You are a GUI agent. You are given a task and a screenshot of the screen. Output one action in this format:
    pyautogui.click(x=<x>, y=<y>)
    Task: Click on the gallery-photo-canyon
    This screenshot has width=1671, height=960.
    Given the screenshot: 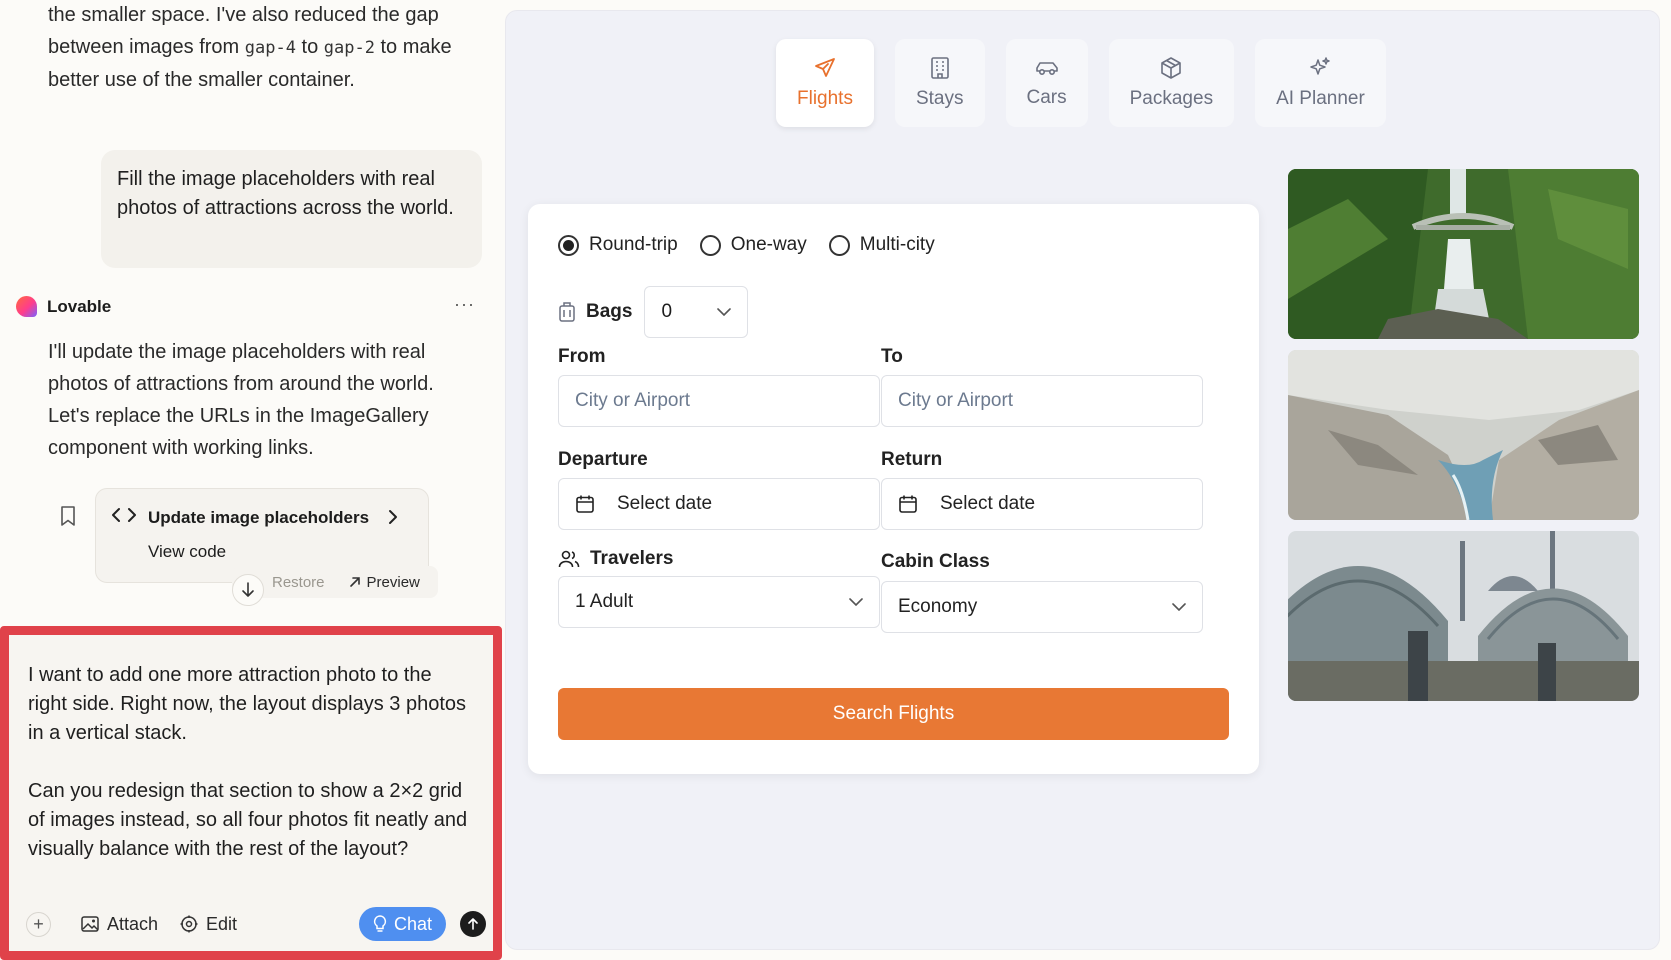 What is the action you would take?
    pyautogui.click(x=1463, y=435)
    